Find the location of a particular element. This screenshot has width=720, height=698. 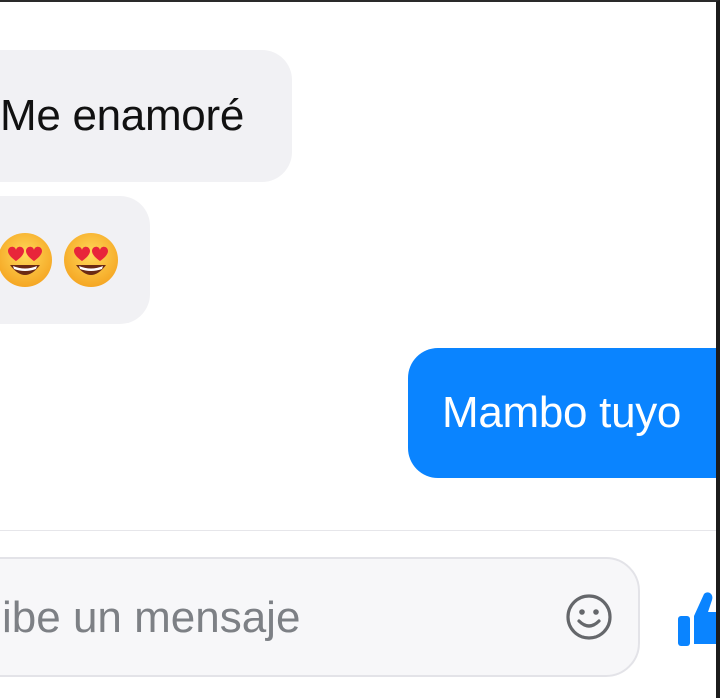

smiley-icon is located at coordinates (589, 617).